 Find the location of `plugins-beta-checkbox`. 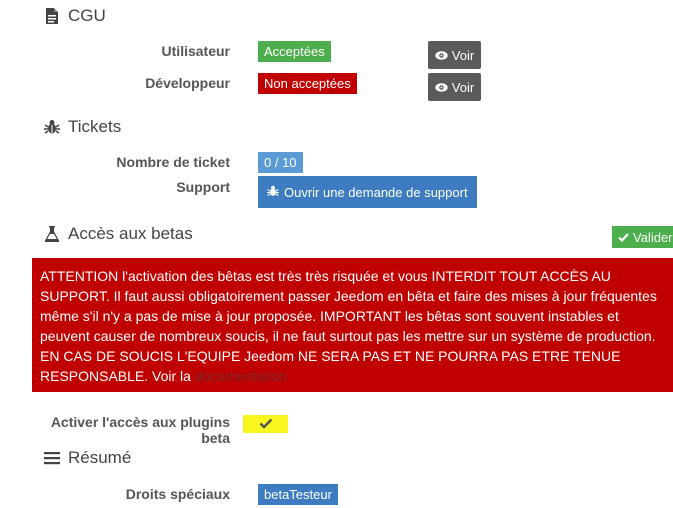

plugins-beta-checkbox is located at coordinates (265, 424).